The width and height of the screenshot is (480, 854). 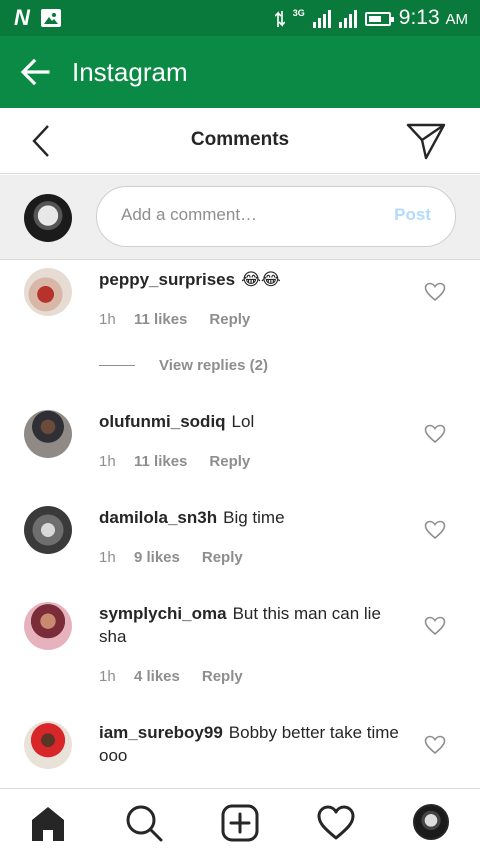 I want to click on signal-icon, so click(x=321, y=19).